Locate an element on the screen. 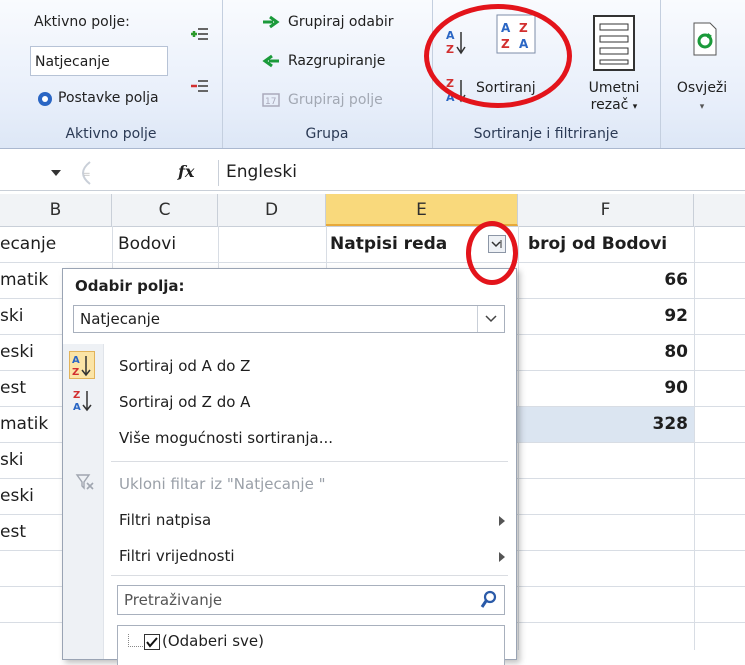 The width and height of the screenshot is (745, 665). field-select: Natjecanje is located at coordinates (289, 319).